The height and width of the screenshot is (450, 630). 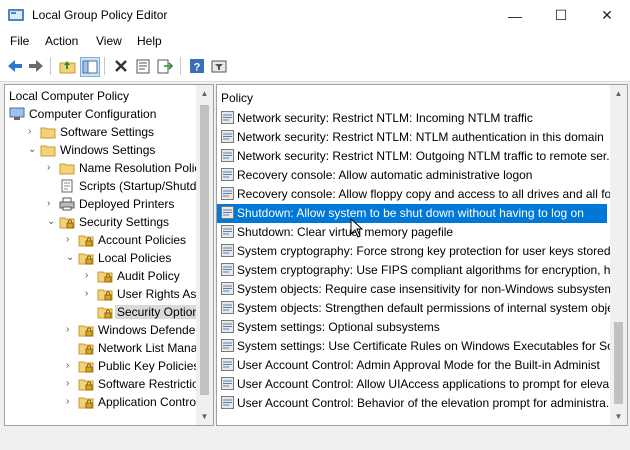 I want to click on help-button: ?, so click(x=197, y=66).